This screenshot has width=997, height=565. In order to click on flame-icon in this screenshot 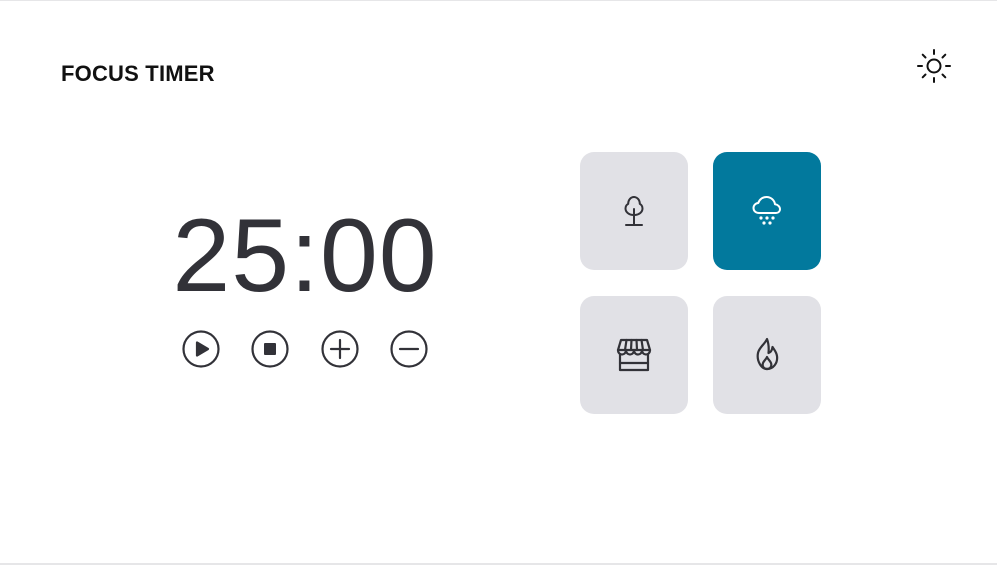, I will do `click(767, 355)`.